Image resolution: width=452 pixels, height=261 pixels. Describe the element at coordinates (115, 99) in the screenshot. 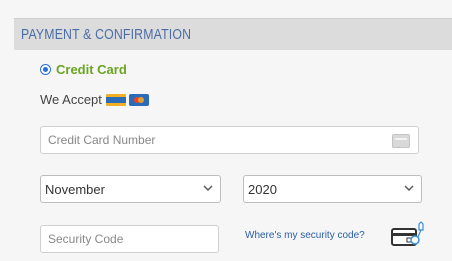

I see `visa-card-icon` at that location.